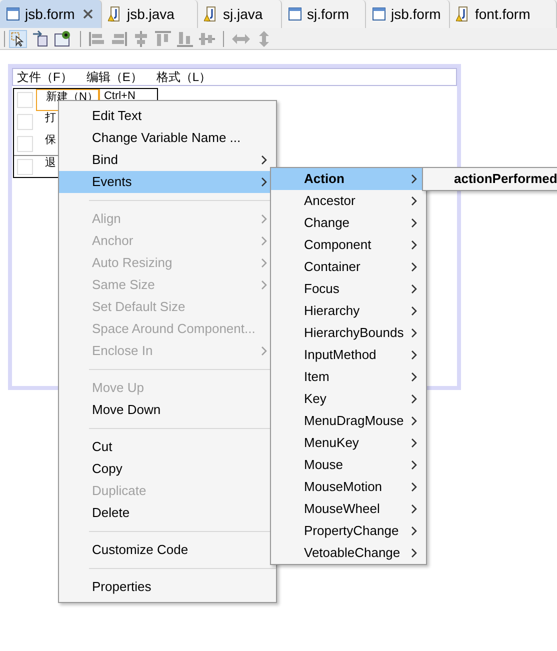  I want to click on editor-tab: sj.form, so click(324, 14).